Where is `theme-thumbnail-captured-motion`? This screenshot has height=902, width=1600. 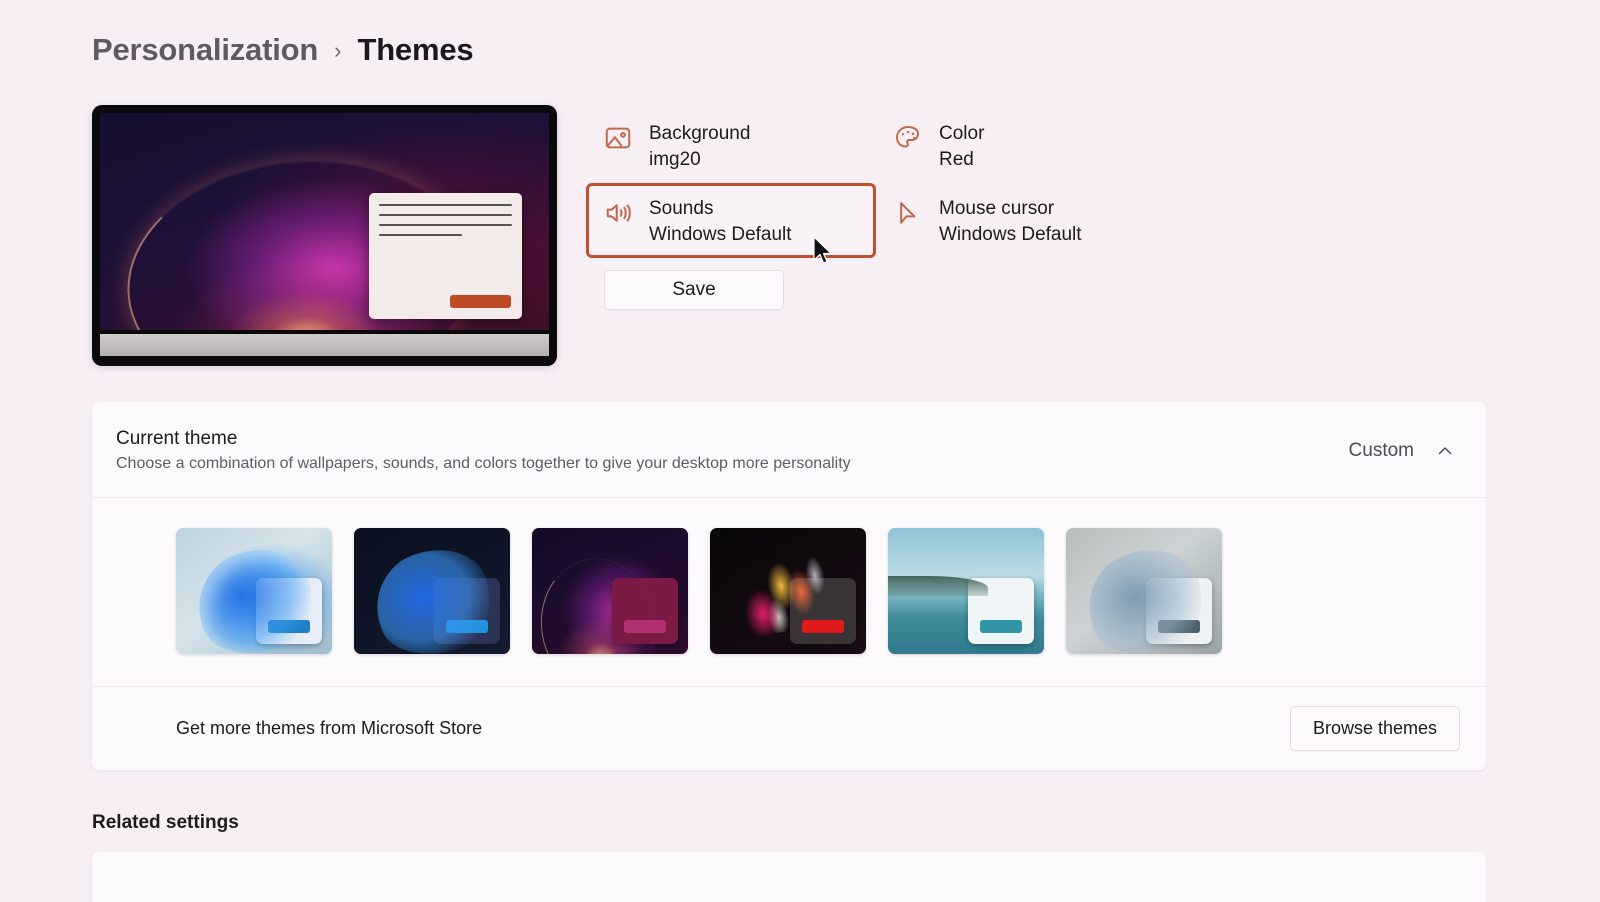 theme-thumbnail-captured-motion is located at coordinates (1144, 591).